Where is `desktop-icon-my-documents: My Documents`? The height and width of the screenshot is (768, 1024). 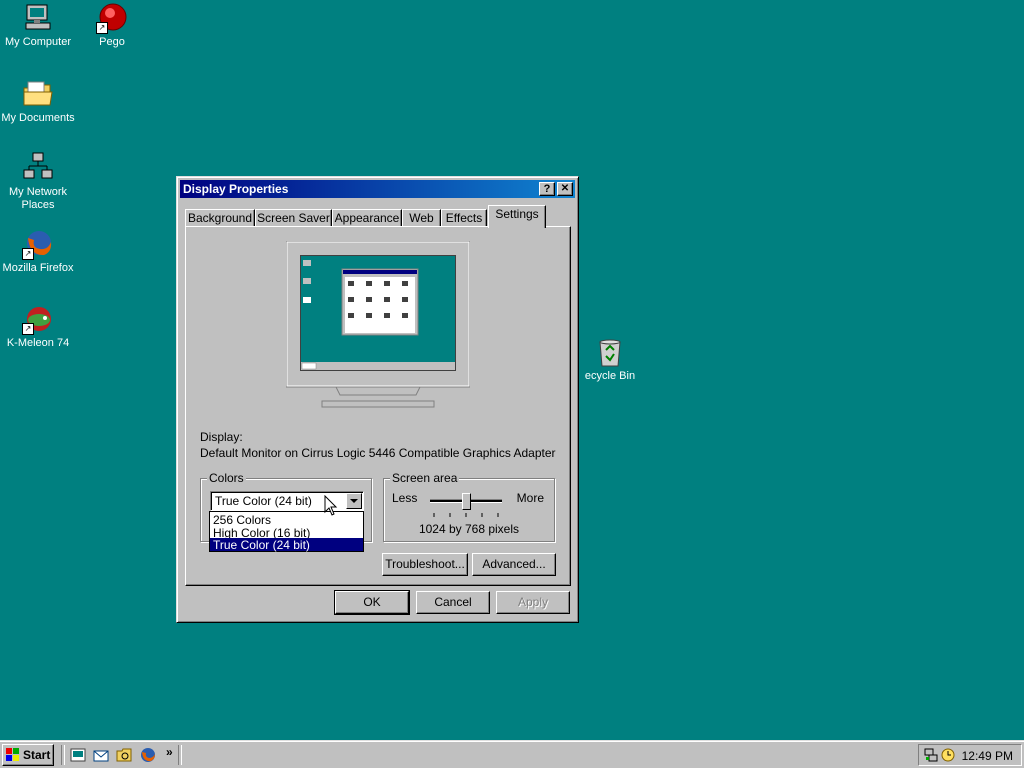
desktop-icon-my-documents: My Documents is located at coordinates (38, 101).